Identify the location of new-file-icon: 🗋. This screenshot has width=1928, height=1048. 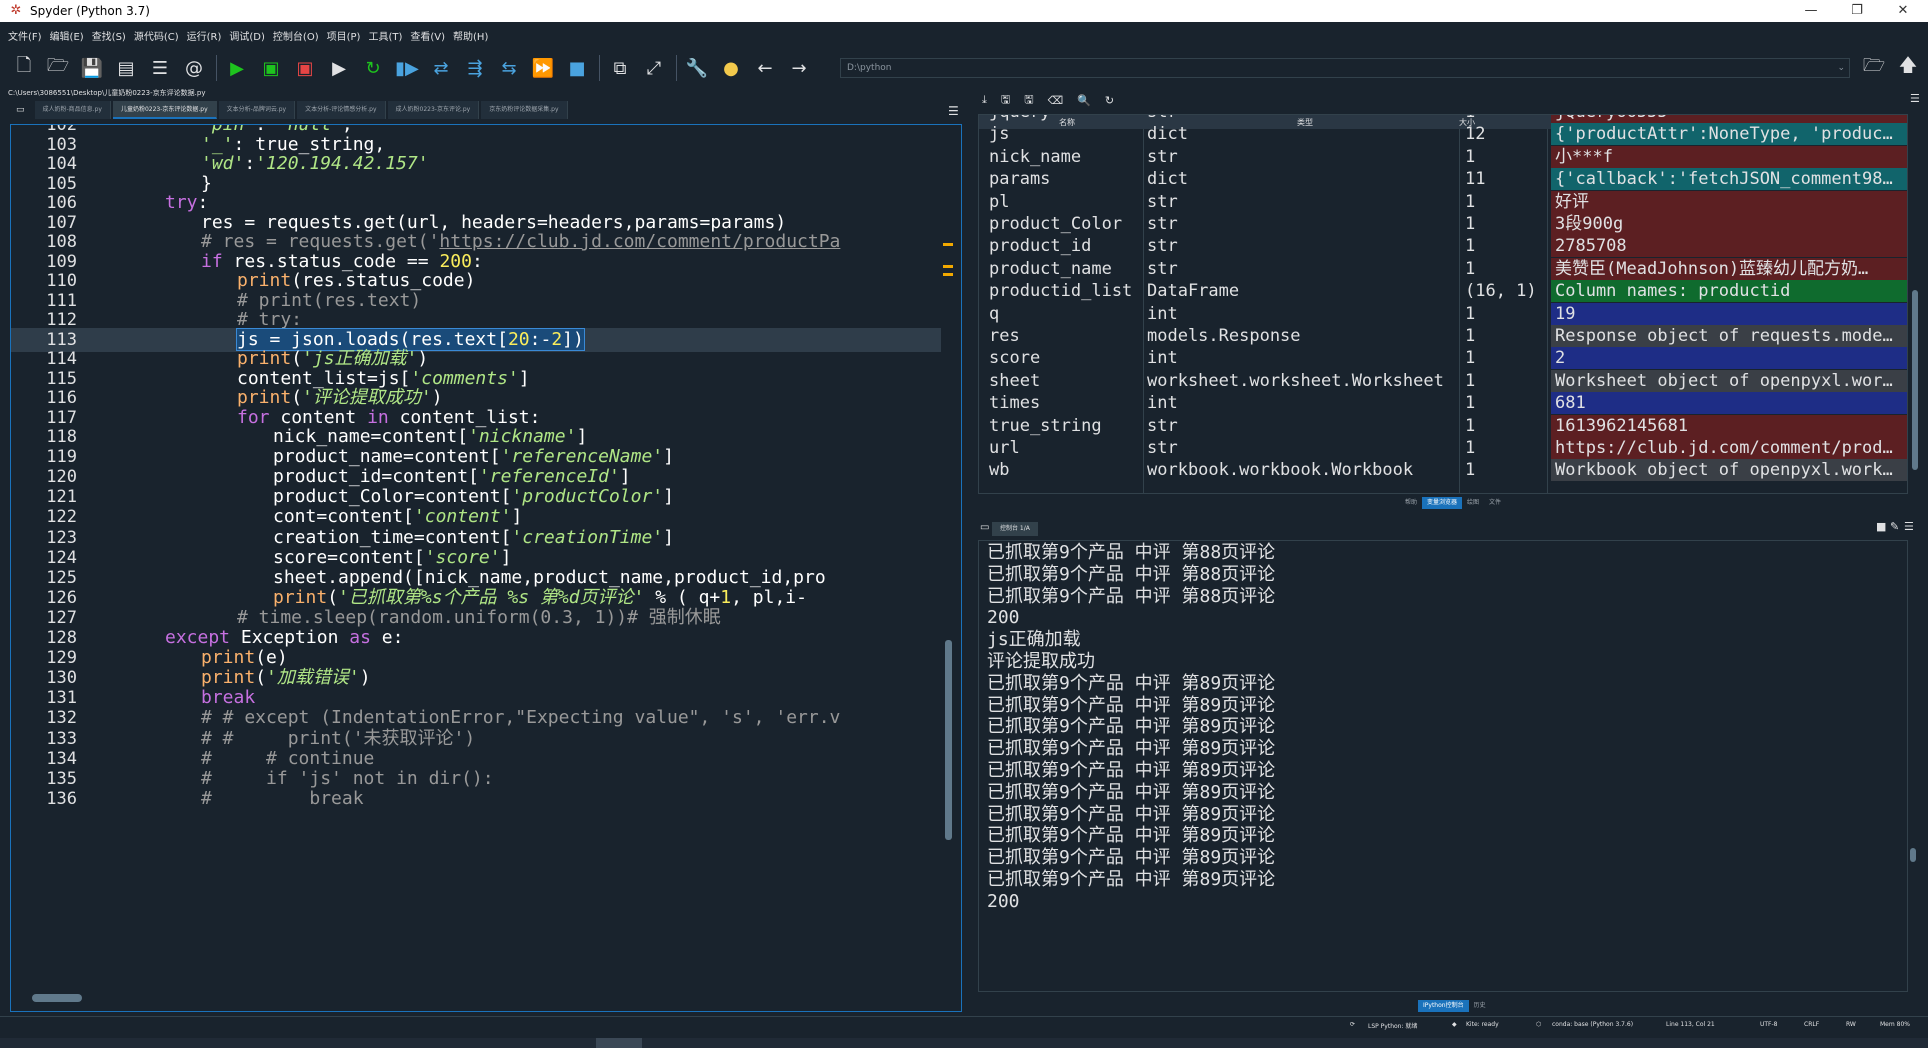
(24, 68).